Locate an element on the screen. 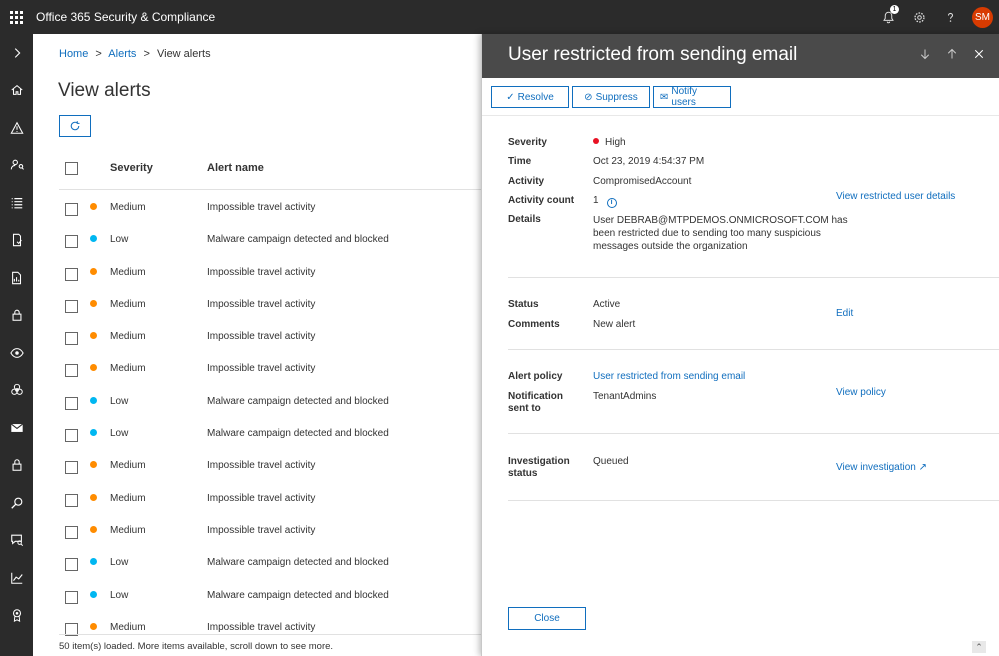 Image resolution: width=999 pixels, height=656 pixels. people-search-icon is located at coordinates (16, 166).